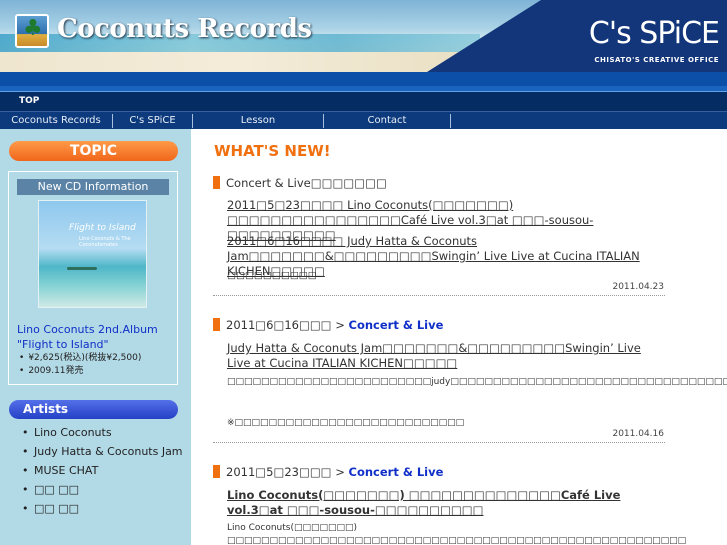 Image resolution: width=727 pixels, height=545 pixels. Describe the element at coordinates (32, 31) in the screenshot. I see `palm-logo-icon: ♣` at that location.